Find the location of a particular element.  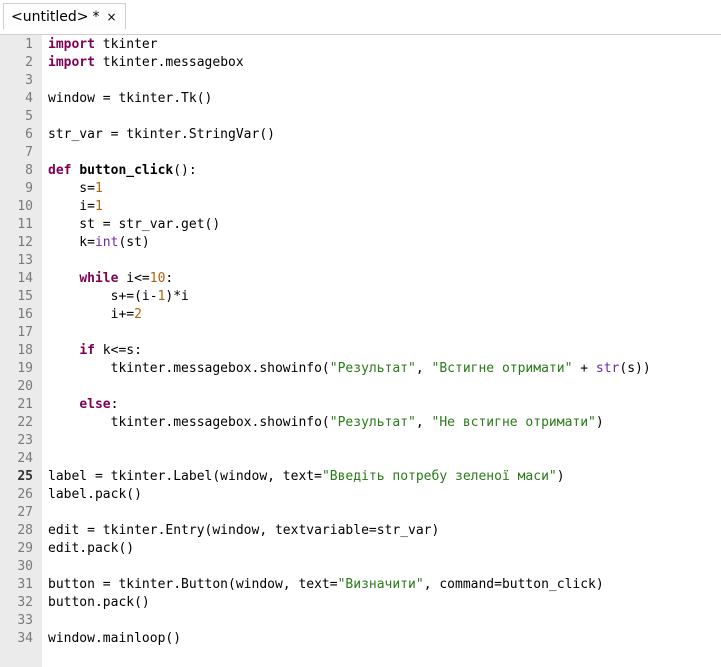

code-line: 33 is located at coordinates (360, 621).